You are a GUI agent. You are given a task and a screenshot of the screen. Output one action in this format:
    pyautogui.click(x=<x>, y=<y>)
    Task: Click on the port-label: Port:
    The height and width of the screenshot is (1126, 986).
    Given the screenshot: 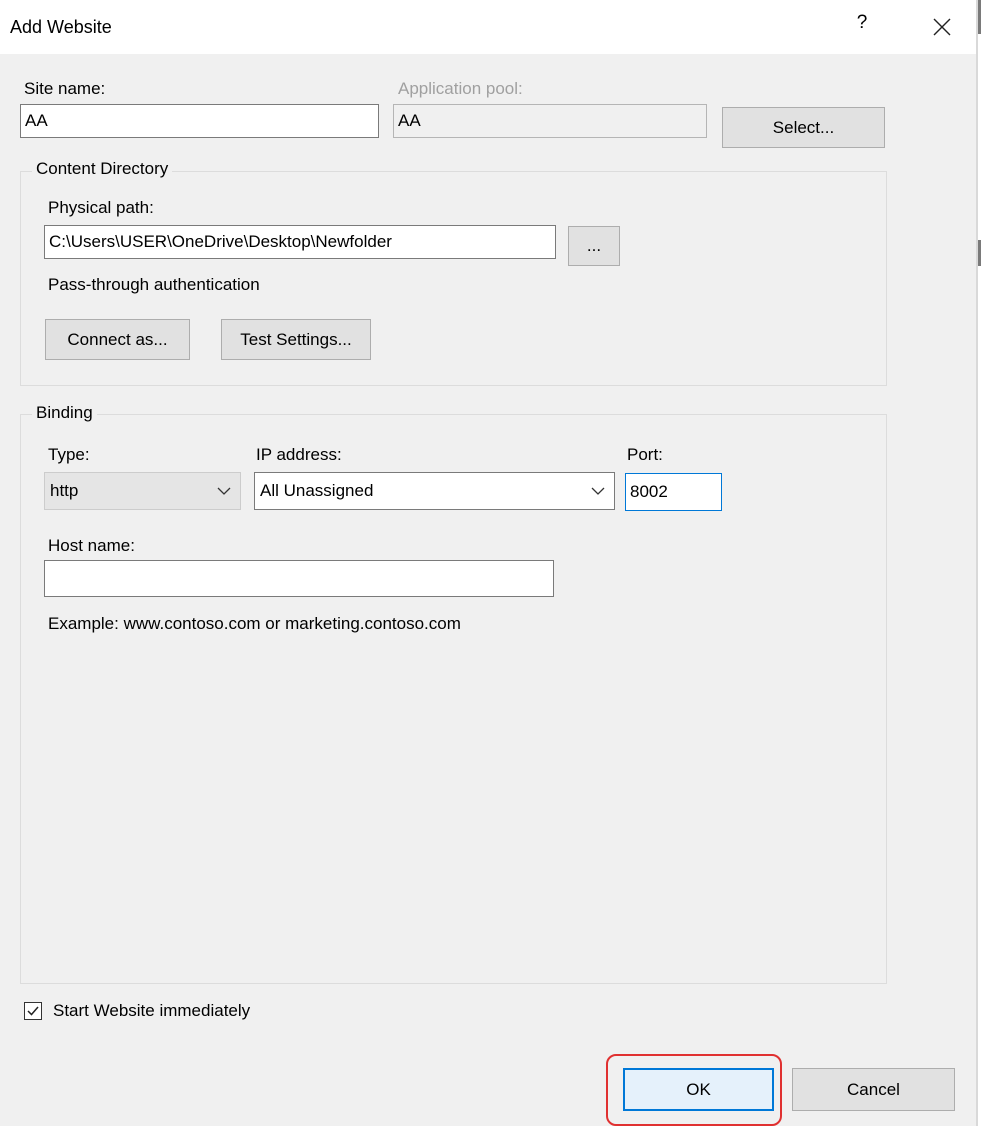 What is the action you would take?
    pyautogui.click(x=645, y=454)
    